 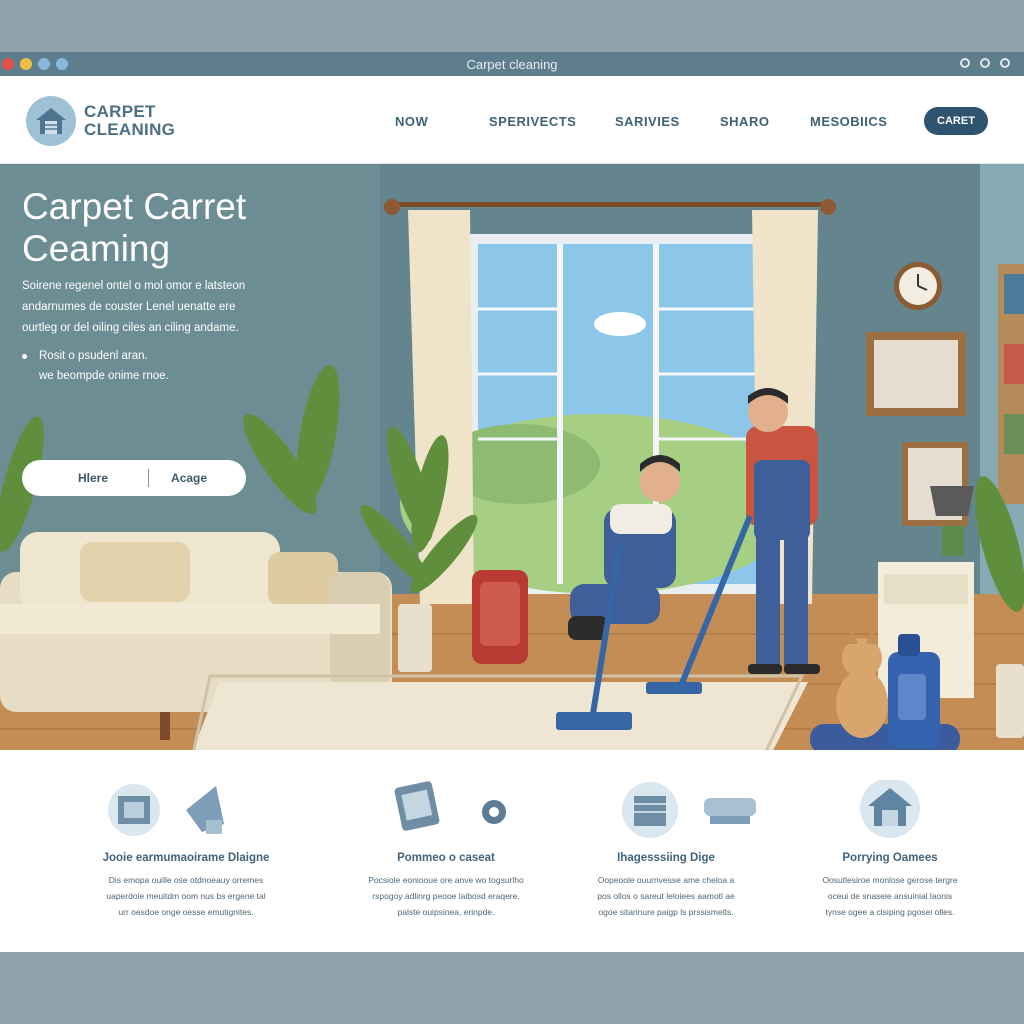 I want to click on logo-line1: CARPET, so click(x=120, y=111).